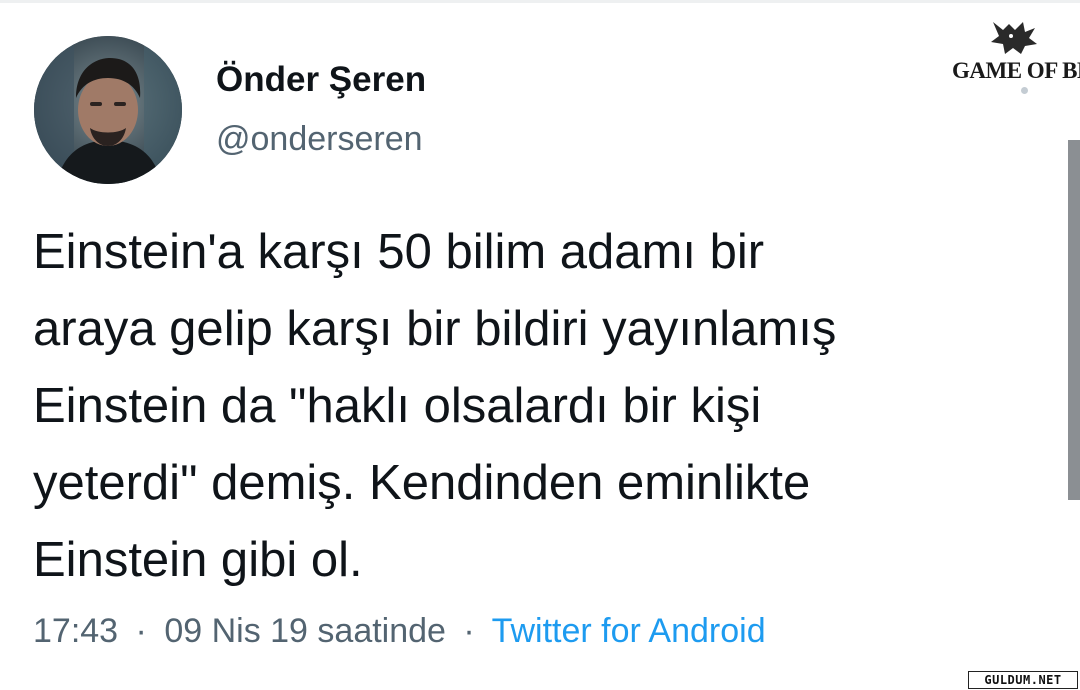 This screenshot has width=1080, height=690. I want to click on avatar, so click(108, 110).